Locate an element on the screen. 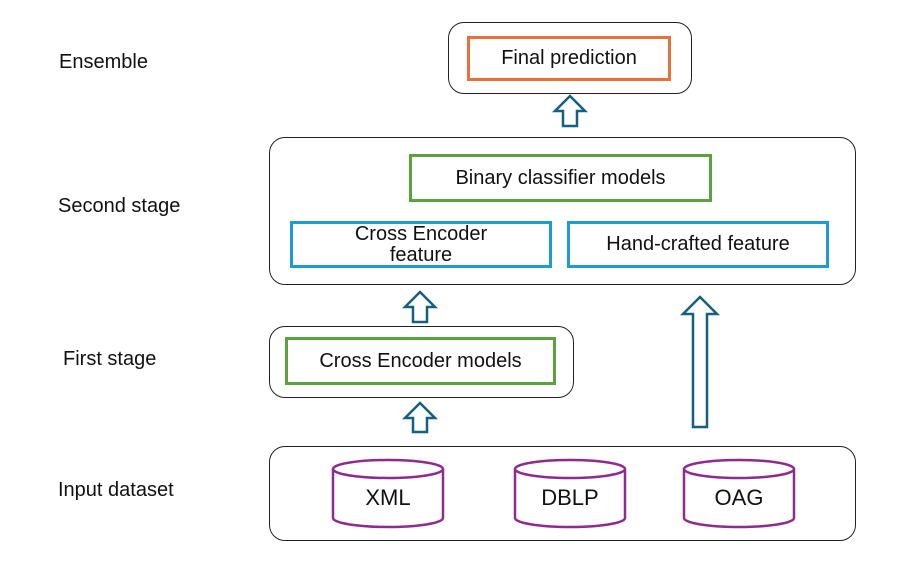 Image resolution: width=899 pixels, height=576 pixels. database-icon-oag: OAG is located at coordinates (739, 493).